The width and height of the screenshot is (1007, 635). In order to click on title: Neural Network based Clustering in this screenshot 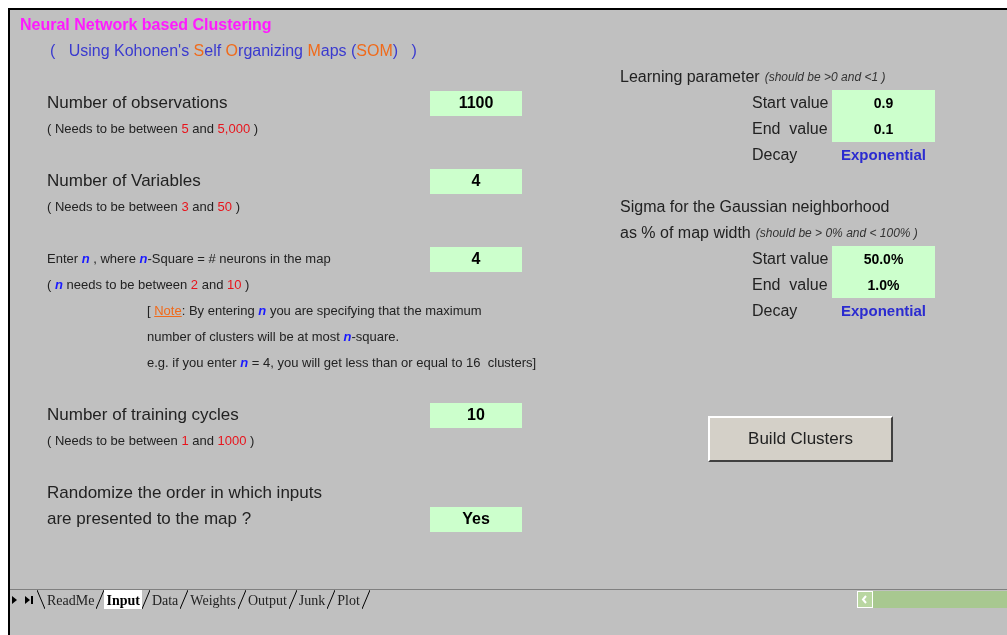, I will do `click(146, 25)`.